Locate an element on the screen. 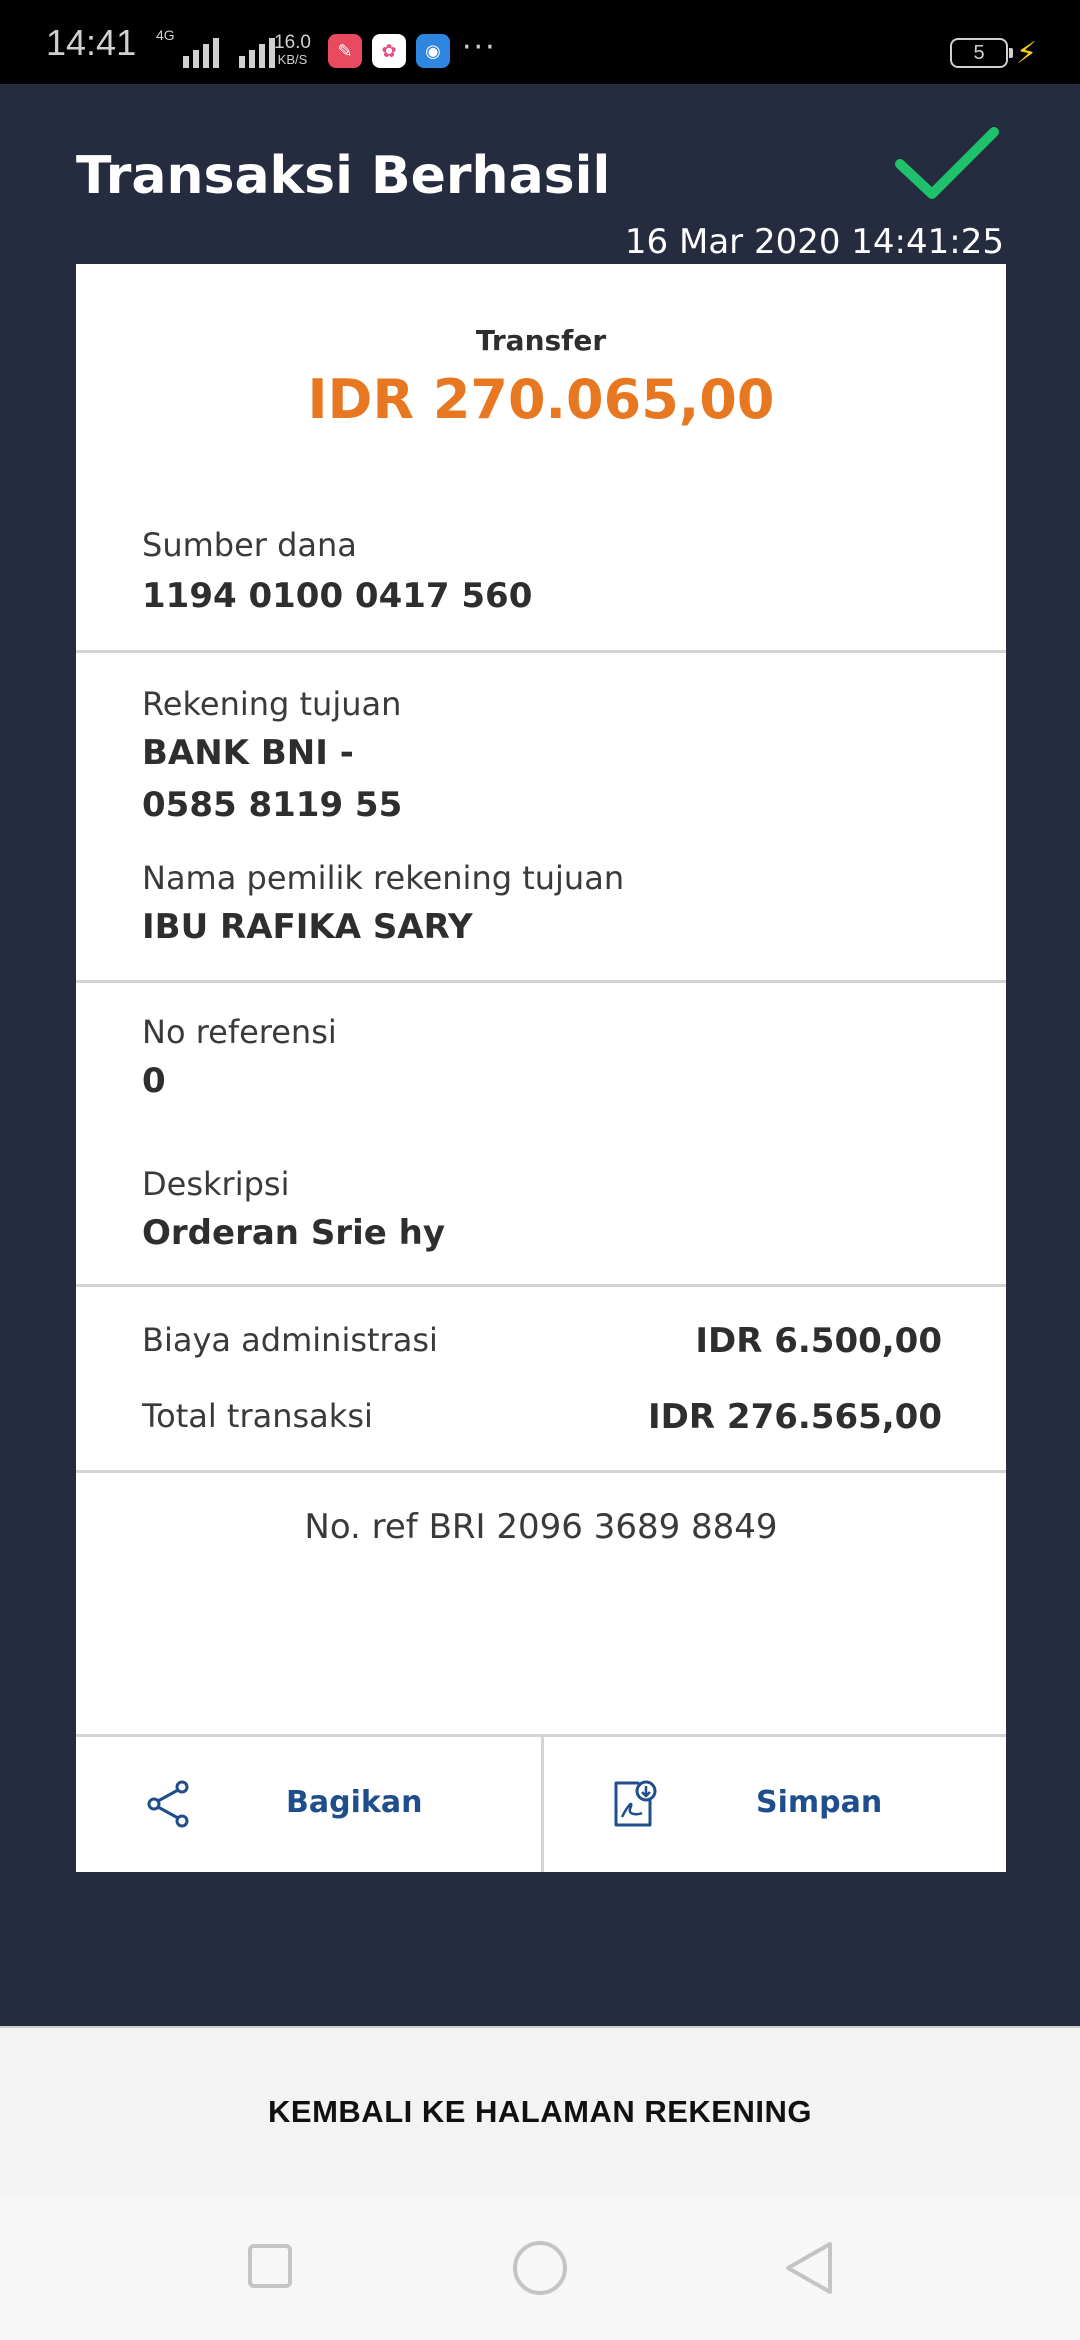 The image size is (1080, 2340). back-to-account-button: KEMBALI KE HALAMAN REKENING is located at coordinates (540, 2111).